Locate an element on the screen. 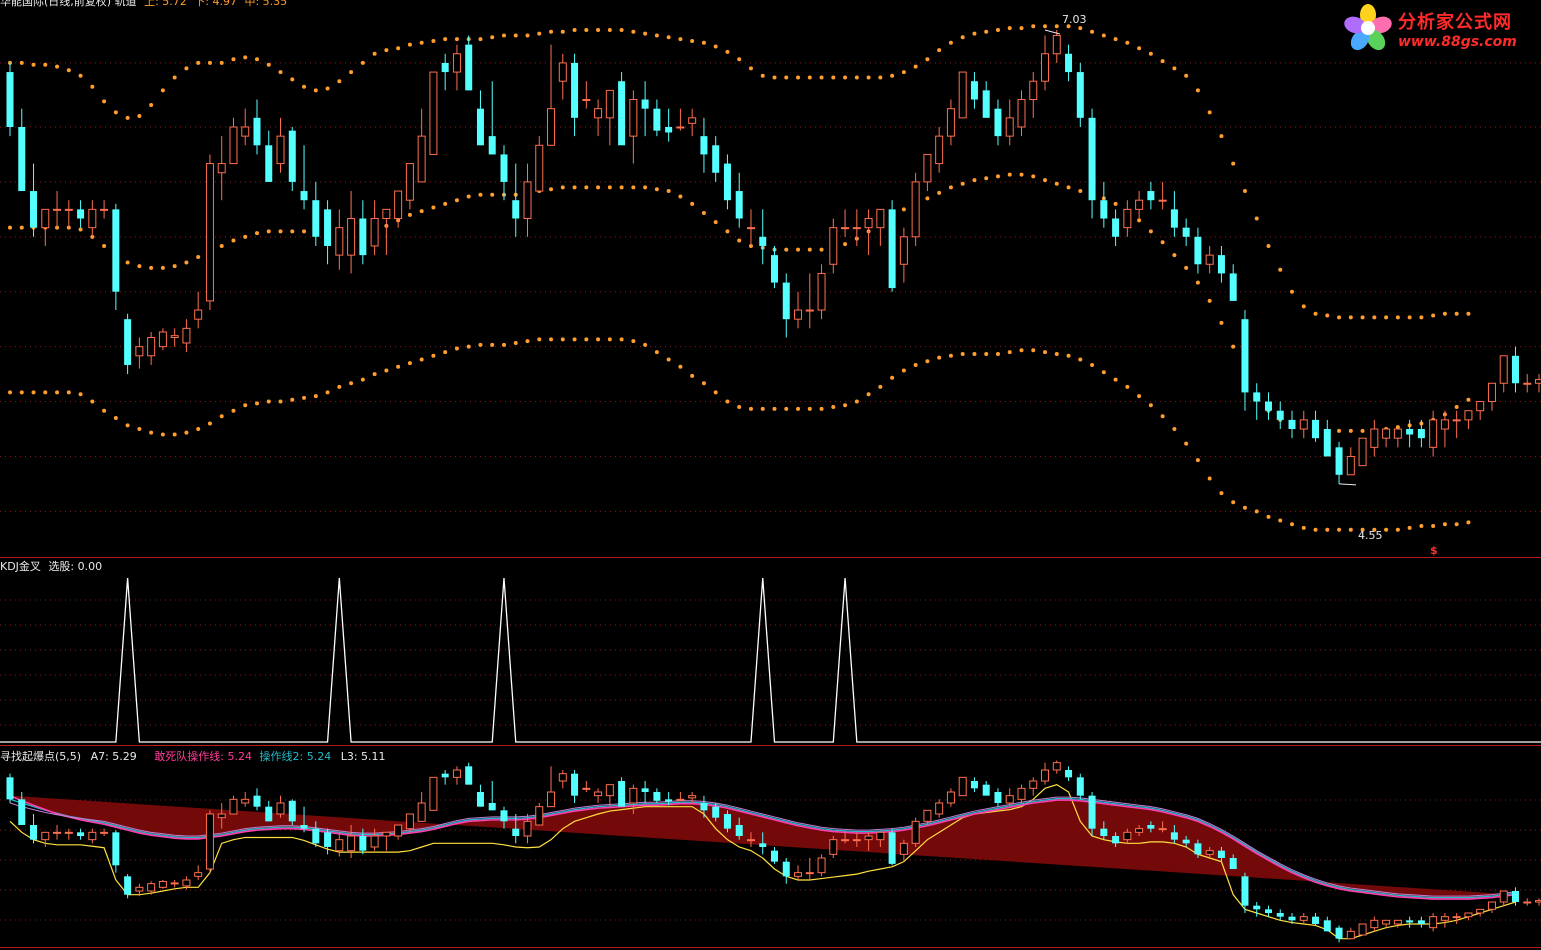 Image resolution: width=1541 pixels, height=950 pixels. panel1-header: 华能国际(日线,前复权) 轨道 上: 5.72 下: 4.97 中: 5.35 is located at coordinates (143, 4).